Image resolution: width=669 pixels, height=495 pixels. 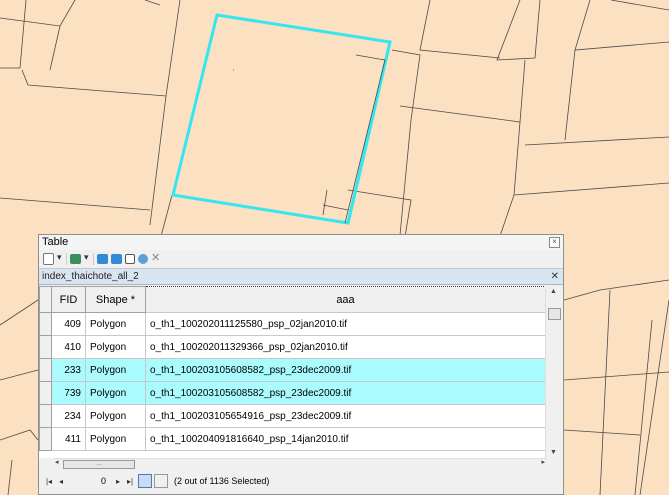 What do you see at coordinates (68, 347) in the screenshot?
I see `cell-fid: 410` at bounding box center [68, 347].